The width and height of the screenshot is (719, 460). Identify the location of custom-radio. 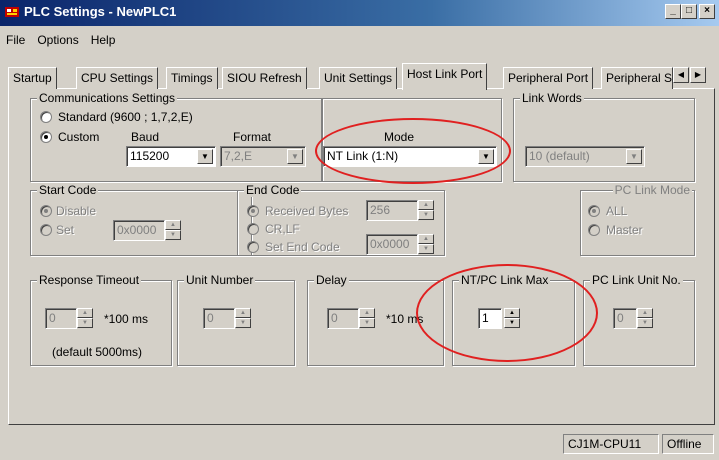
(46, 137).